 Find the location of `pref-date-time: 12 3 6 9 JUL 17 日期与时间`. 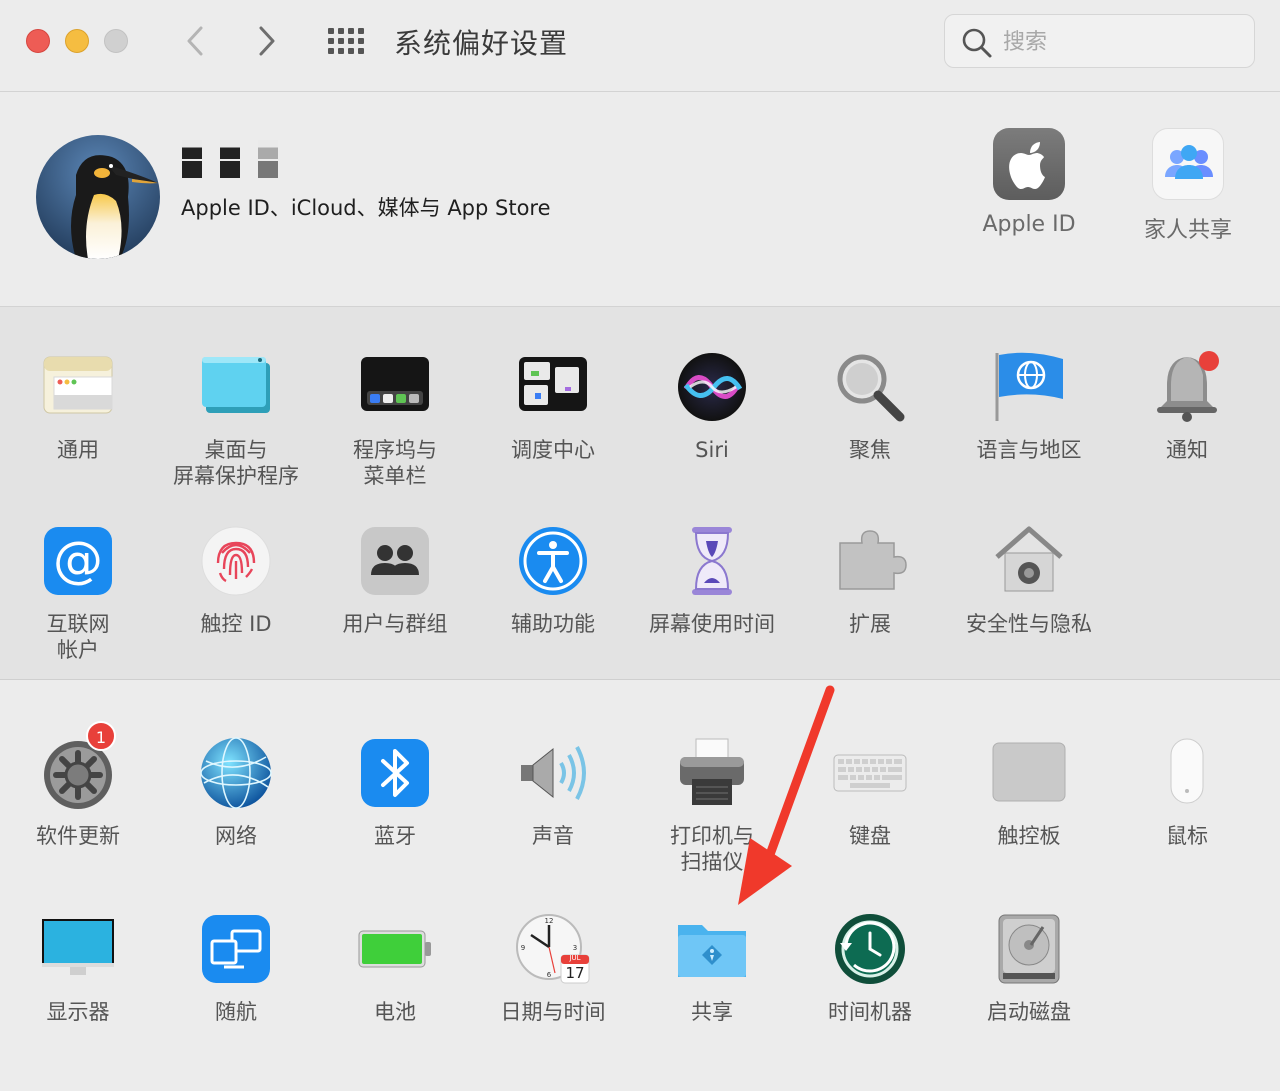

pref-date-time: 12 3 6 9 JUL 17 日期与时间 is located at coordinates (553, 968).